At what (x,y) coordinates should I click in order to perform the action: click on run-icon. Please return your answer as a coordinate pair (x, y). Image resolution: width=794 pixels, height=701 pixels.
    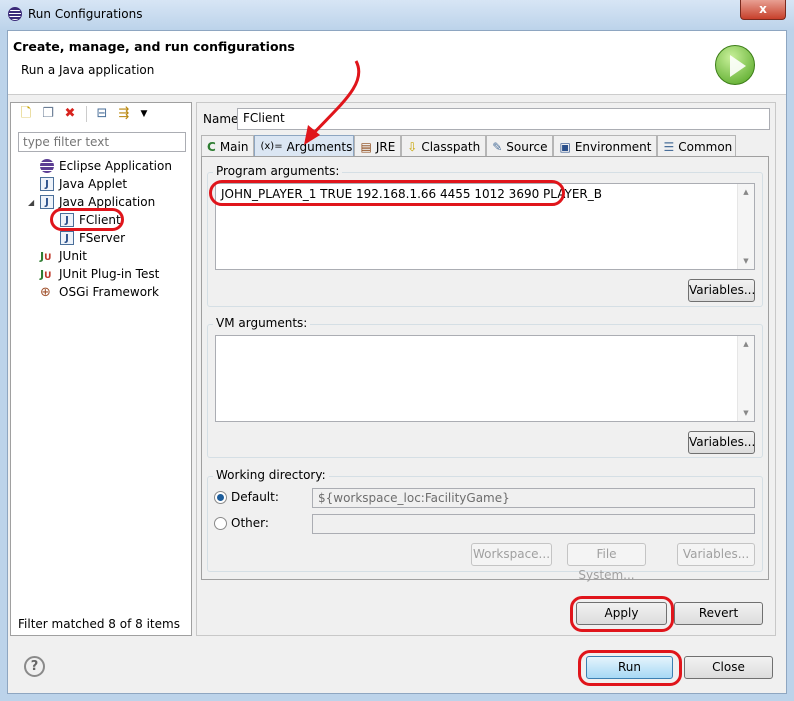
    Looking at the image, I should click on (735, 65).